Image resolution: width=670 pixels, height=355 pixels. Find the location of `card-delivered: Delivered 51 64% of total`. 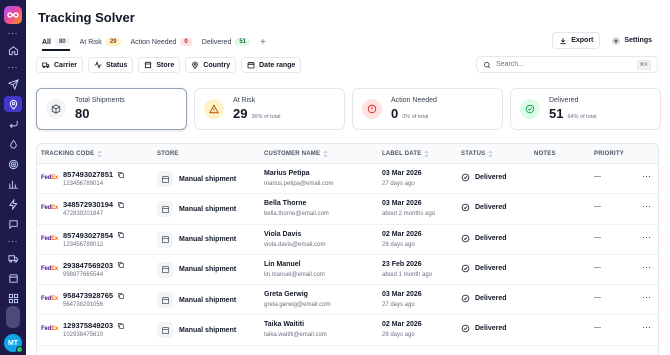

card-delivered: Delivered 51 64% of total is located at coordinates (585, 109).